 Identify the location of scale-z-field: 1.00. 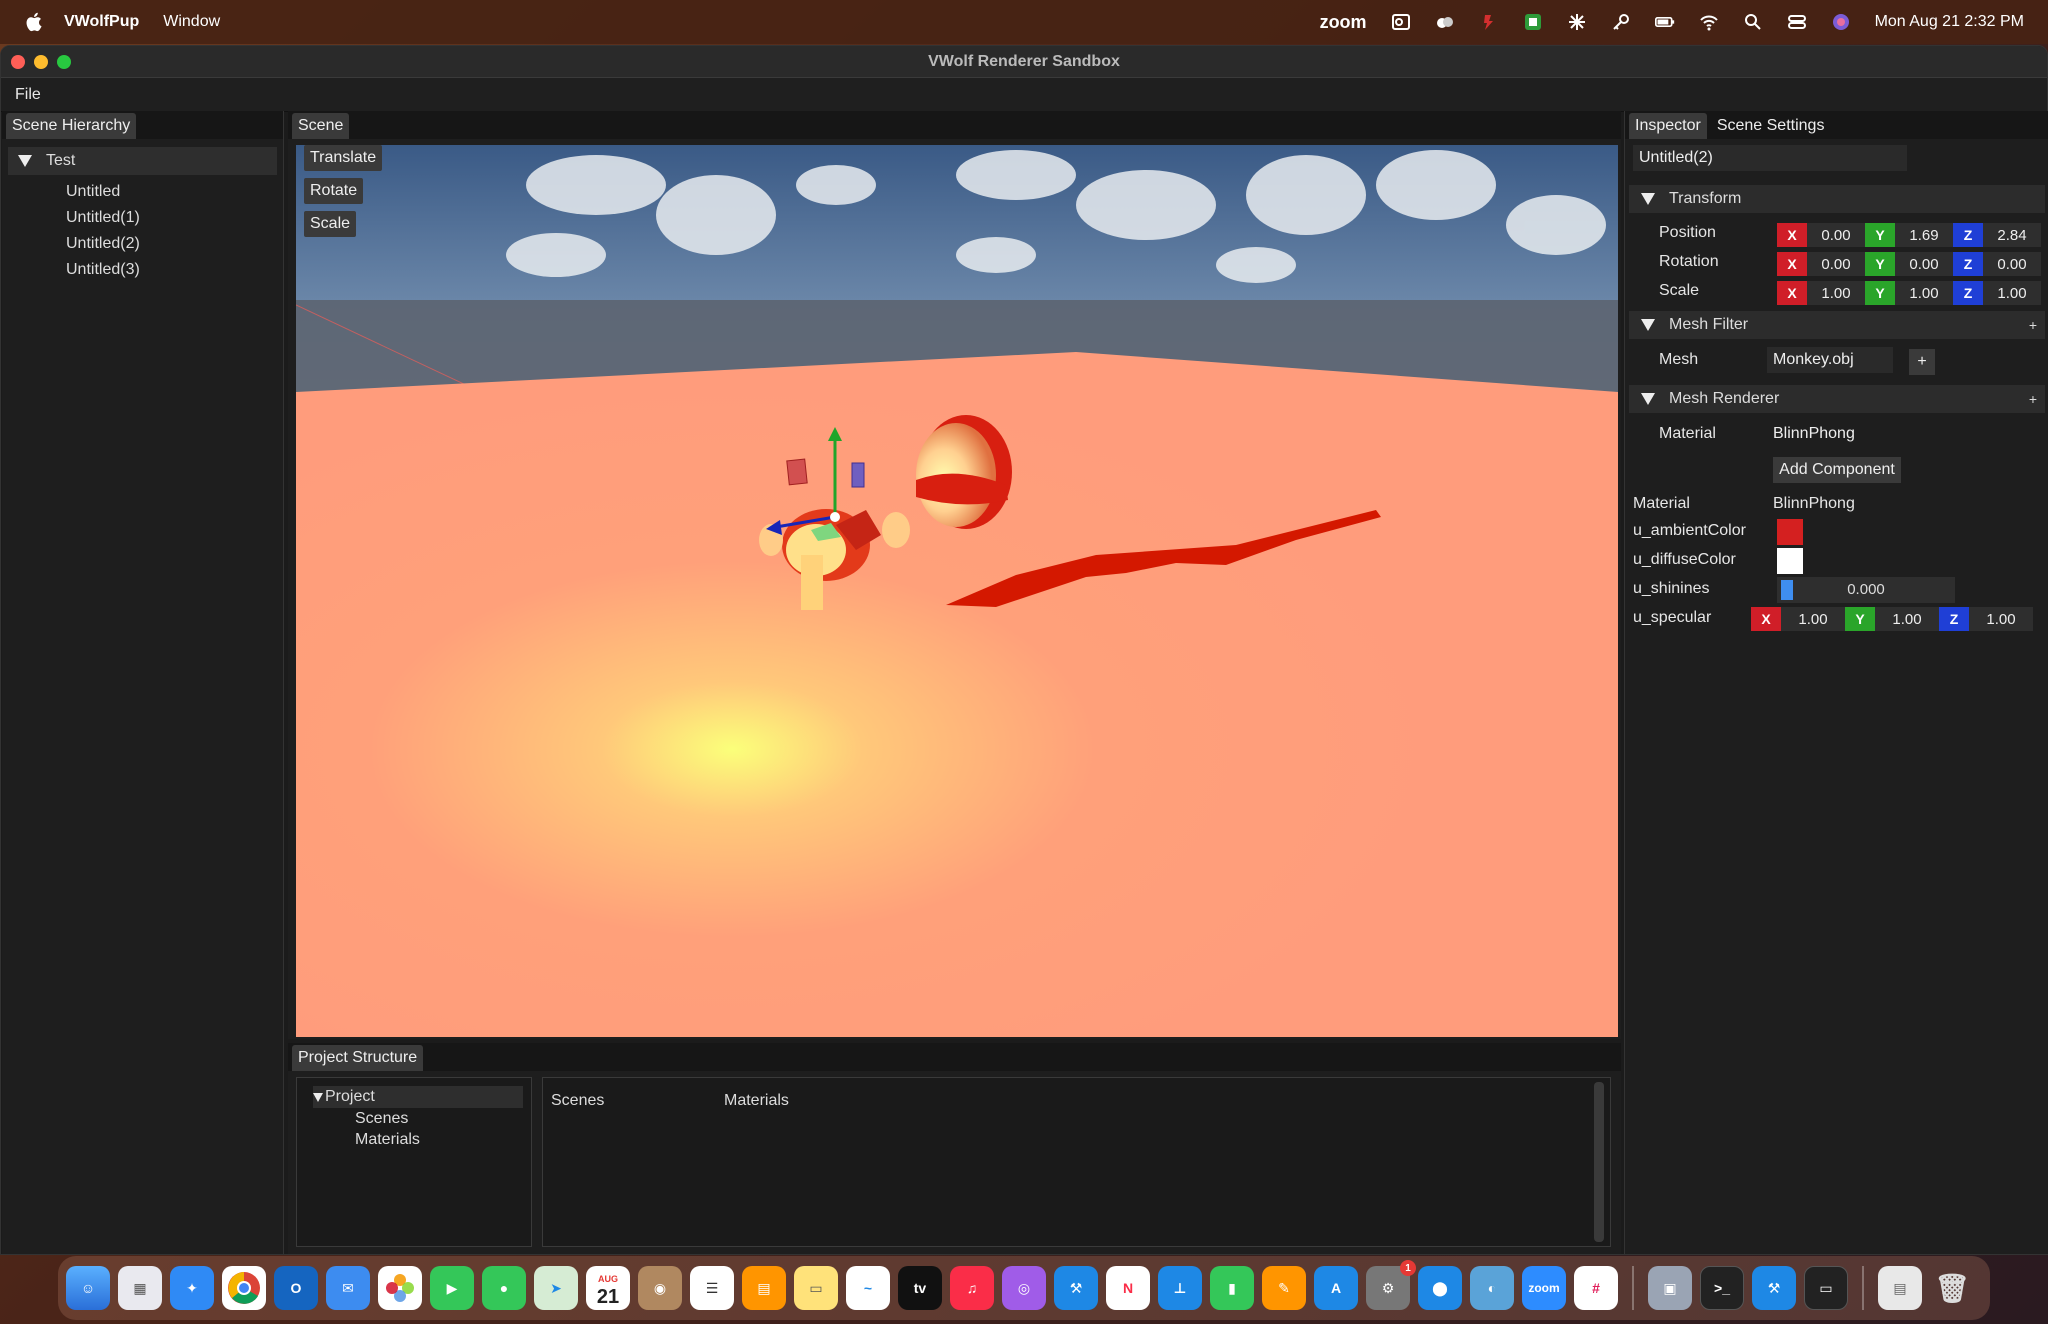
(2012, 293).